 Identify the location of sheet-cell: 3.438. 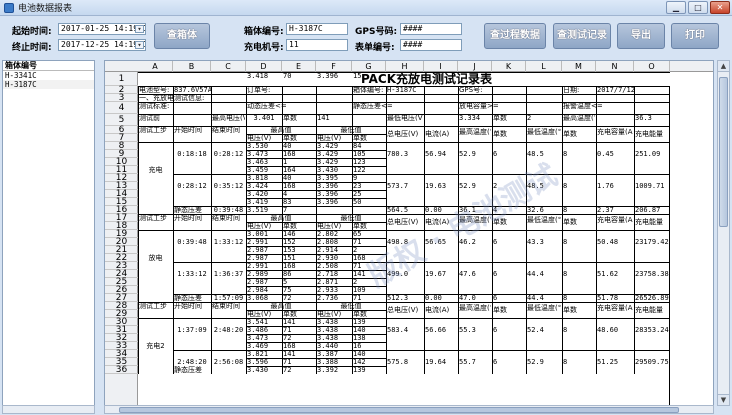
(328, 338).